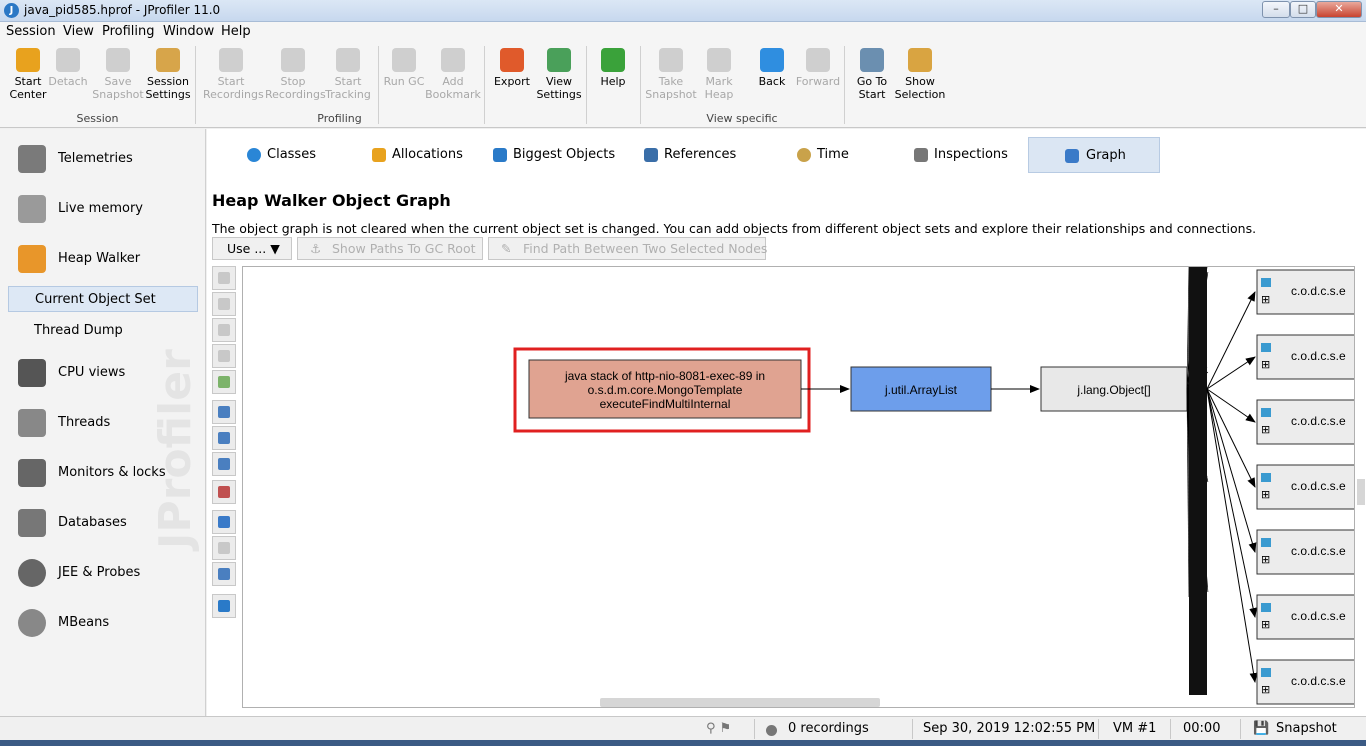  I want to click on collapse-tool-button, so click(224, 304).